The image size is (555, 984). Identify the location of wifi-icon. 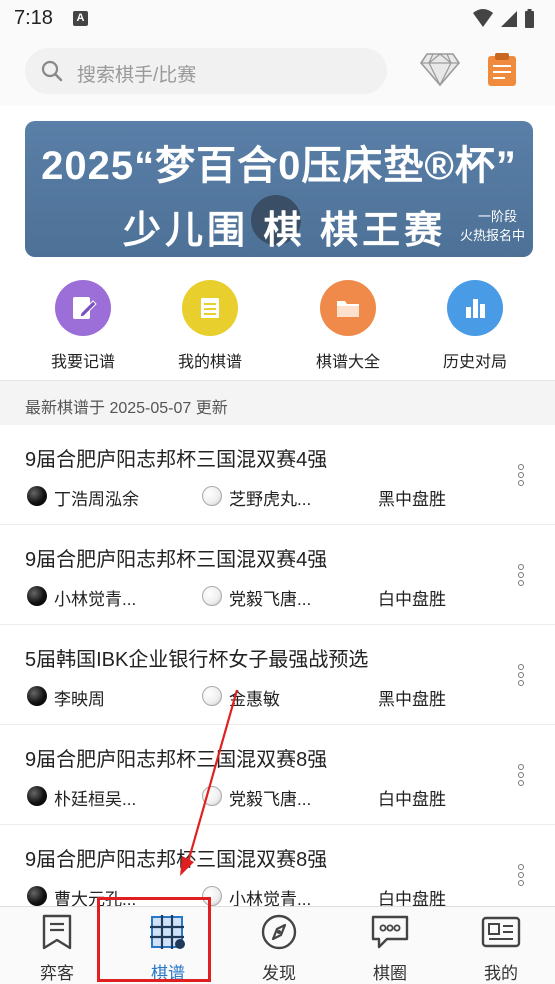
(483, 18).